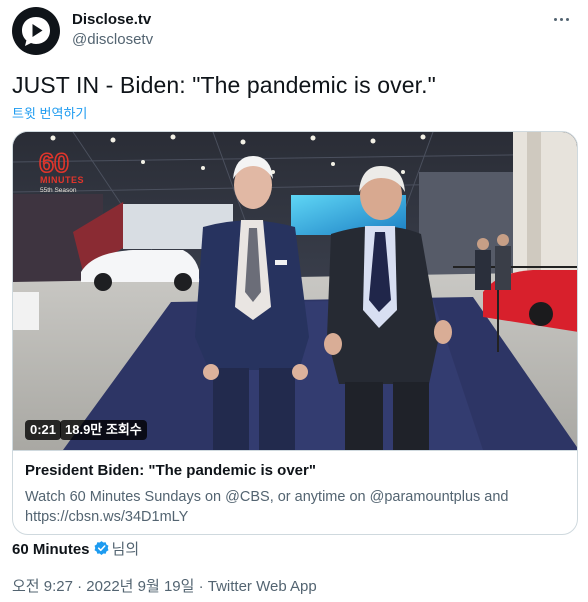 This screenshot has height=602, width=588. What do you see at coordinates (43, 430) in the screenshot?
I see `video-duration-badge: 0:21` at bounding box center [43, 430].